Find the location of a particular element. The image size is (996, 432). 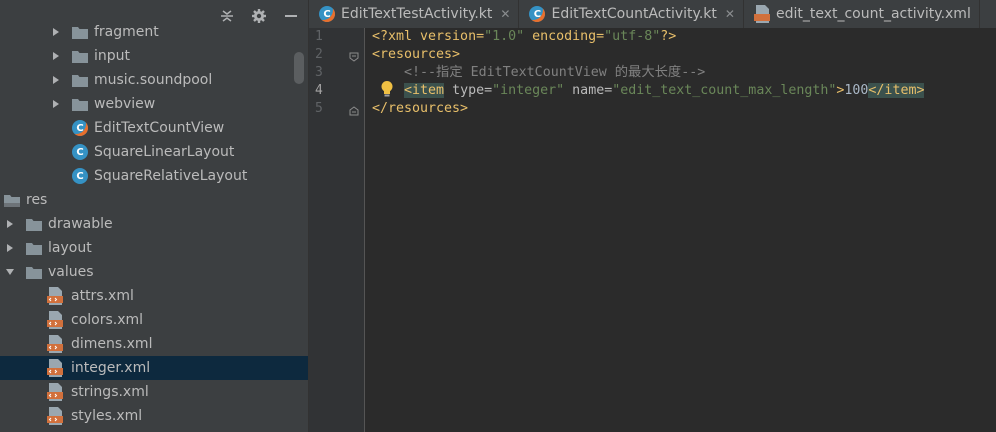

tree-item-strings-xml: strings.xml is located at coordinates (154, 392).